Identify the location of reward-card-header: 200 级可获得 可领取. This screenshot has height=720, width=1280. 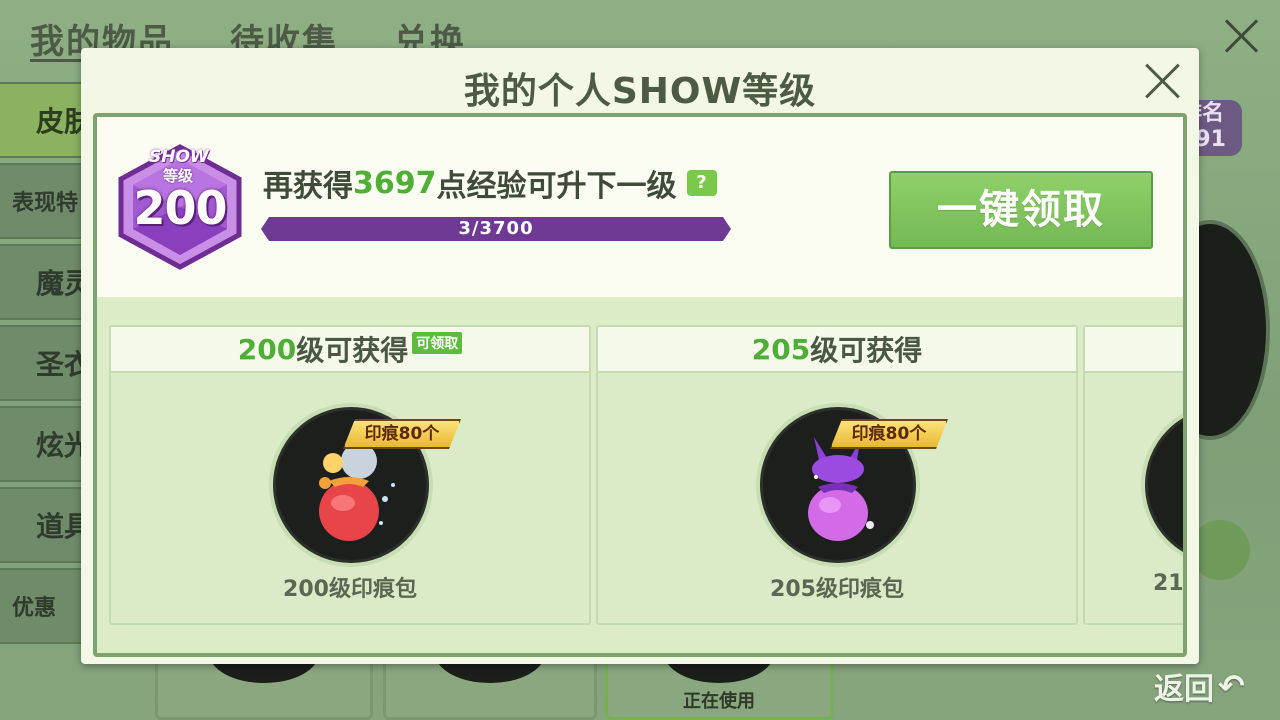
(350, 350).